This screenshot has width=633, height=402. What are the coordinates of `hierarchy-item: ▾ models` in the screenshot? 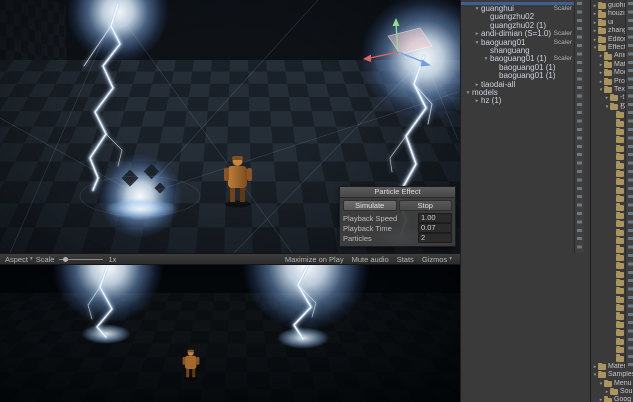 It's located at (522, 93).